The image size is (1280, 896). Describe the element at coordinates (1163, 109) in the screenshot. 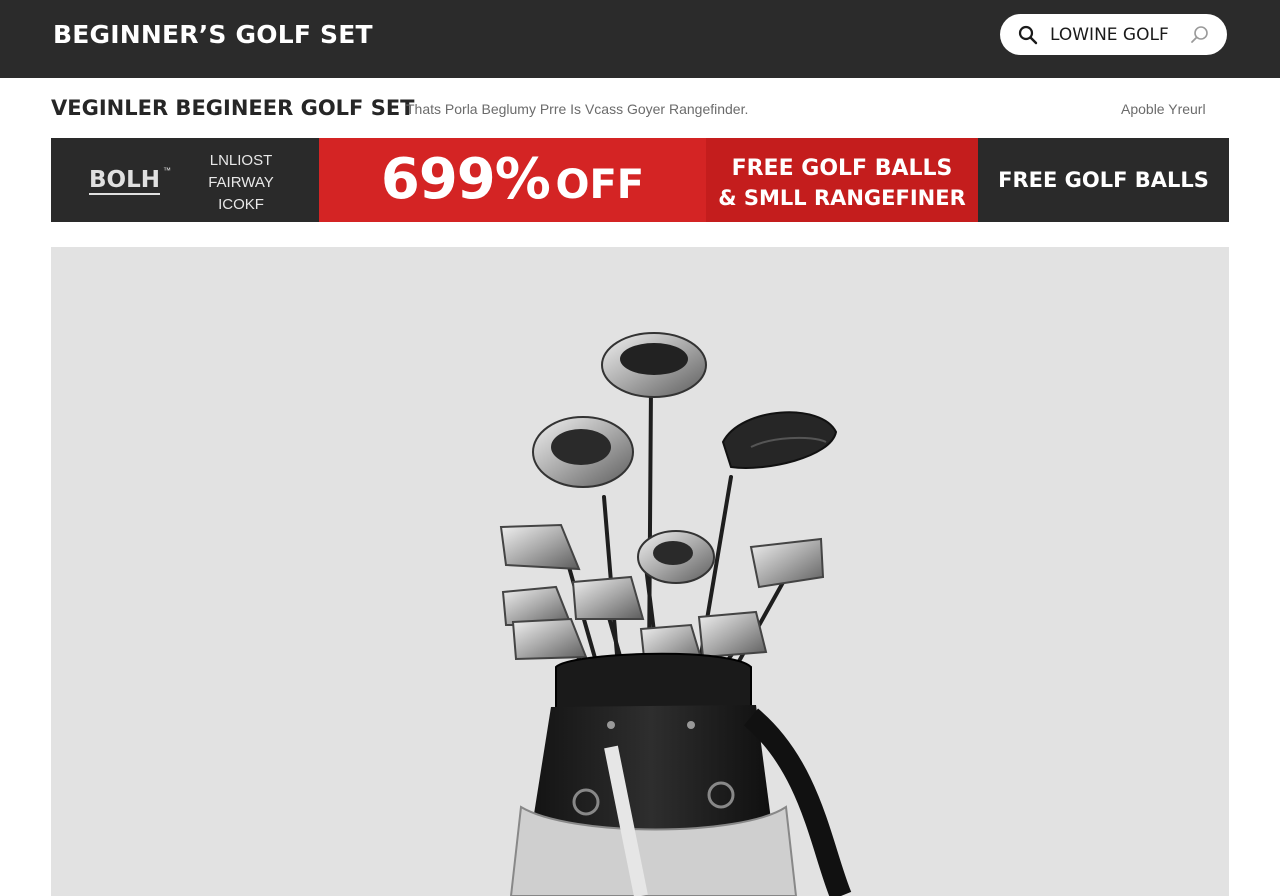

I see `aux-link: Apoble Yreurl` at that location.